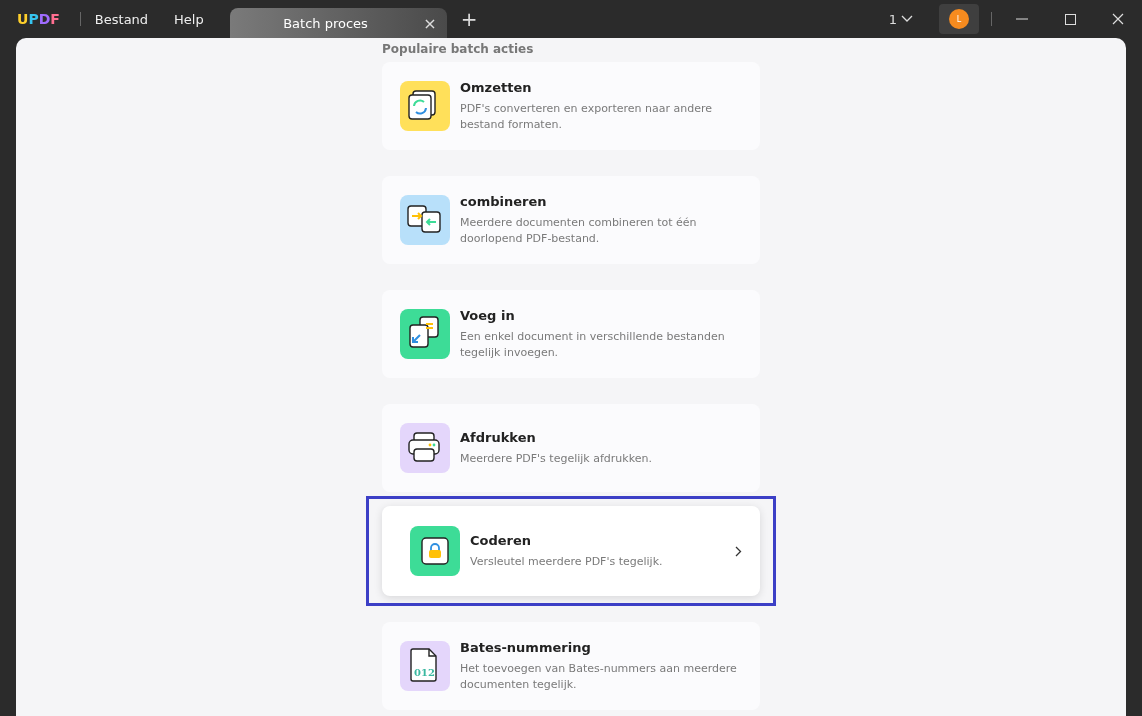 This screenshot has width=1142, height=716. Describe the element at coordinates (567, 561) in the screenshot. I see `action-description: Versleutel meerdere PDF's tegelijk.` at that location.